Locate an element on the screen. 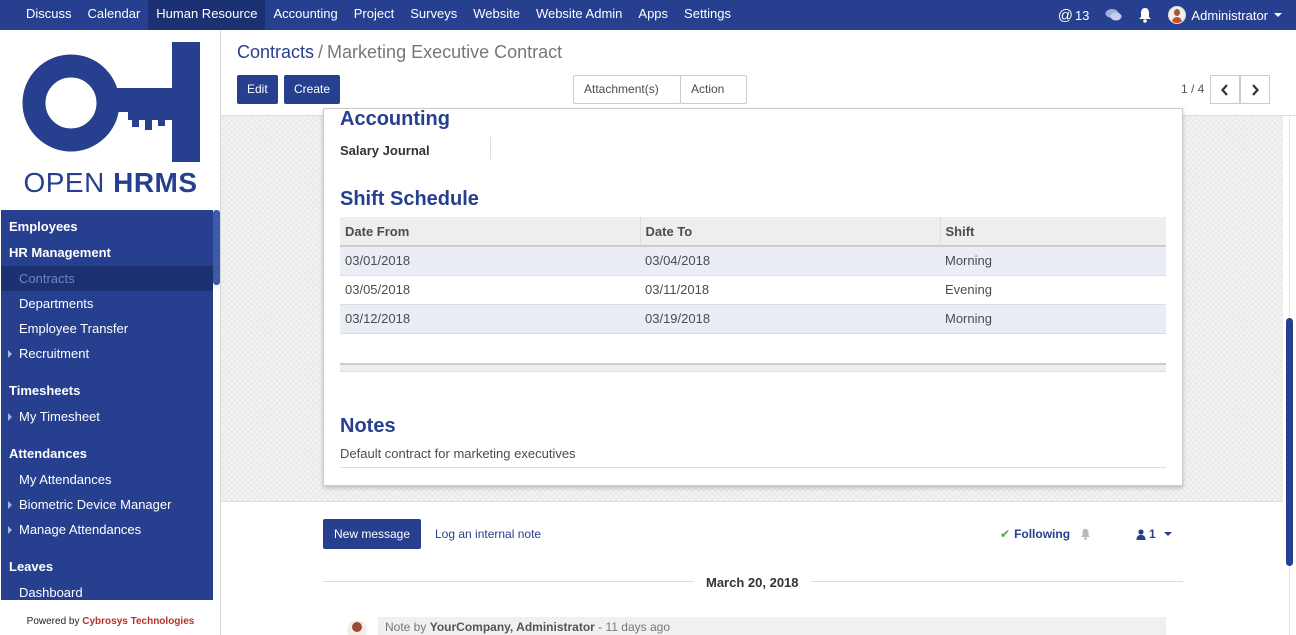  pager-next-button is located at coordinates (1255, 89).